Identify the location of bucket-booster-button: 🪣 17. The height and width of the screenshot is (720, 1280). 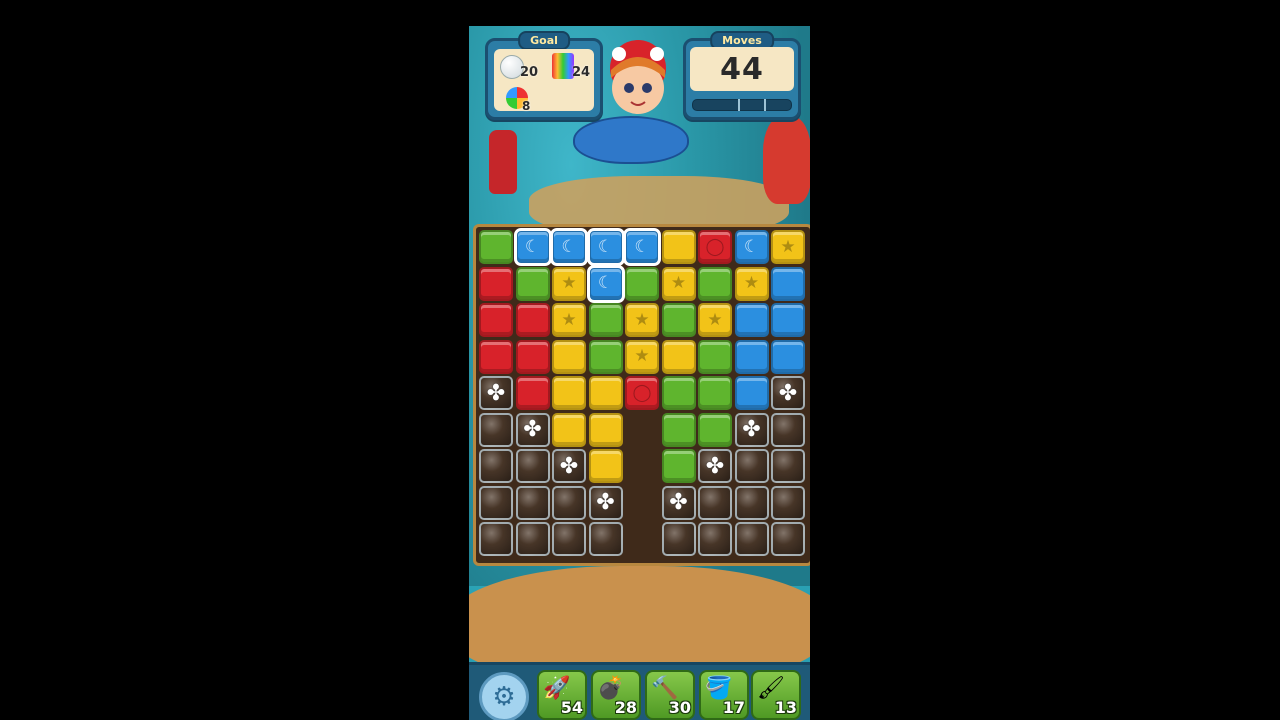
(724, 695).